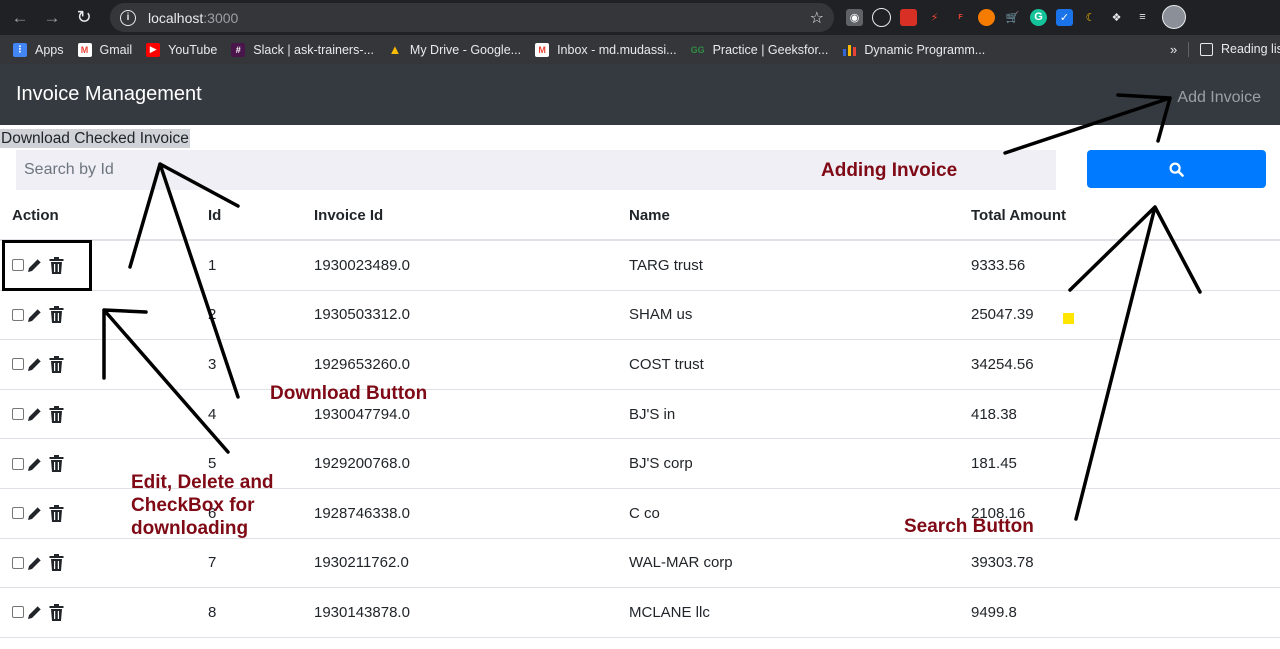 Image resolution: width=1280 pixels, height=649 pixels. I want to click on table-row: 7 1930211762.0 WAL-MAR corp 39303.78, so click(640, 563).